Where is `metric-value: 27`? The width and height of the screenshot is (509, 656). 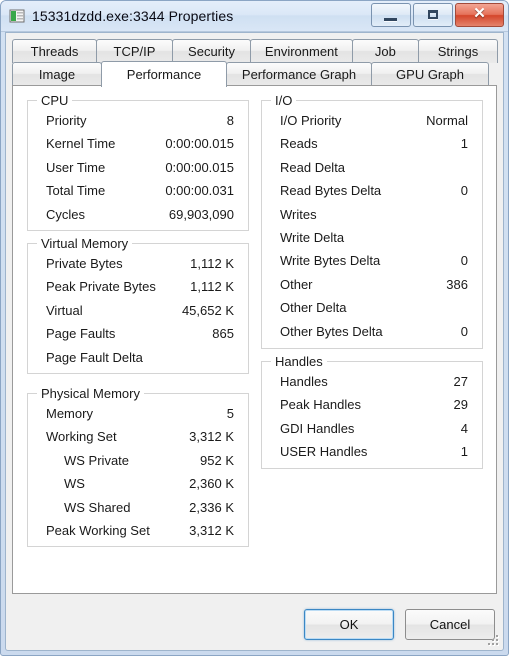
metric-value: 27 is located at coordinates (460, 381).